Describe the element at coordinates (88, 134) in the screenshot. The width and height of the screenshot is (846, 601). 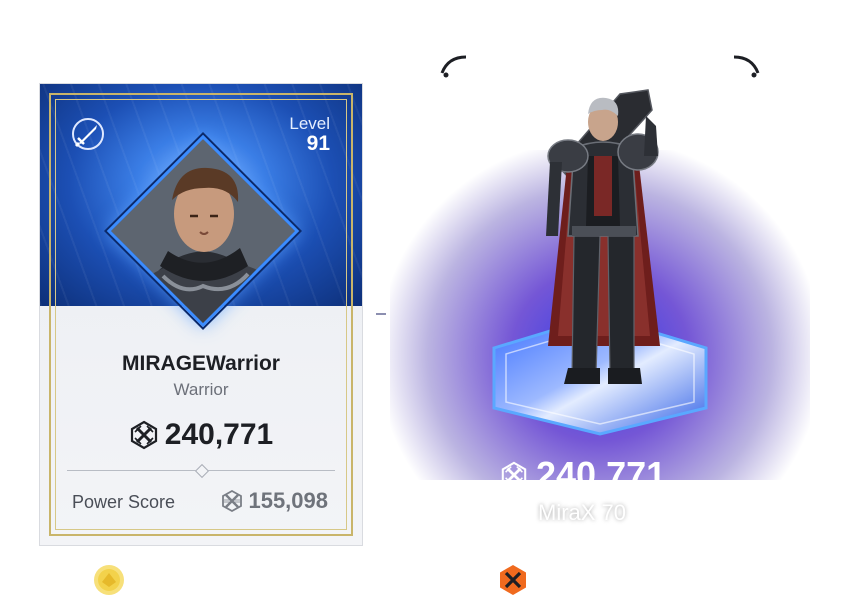
I see `warrior-sword-icon` at that location.